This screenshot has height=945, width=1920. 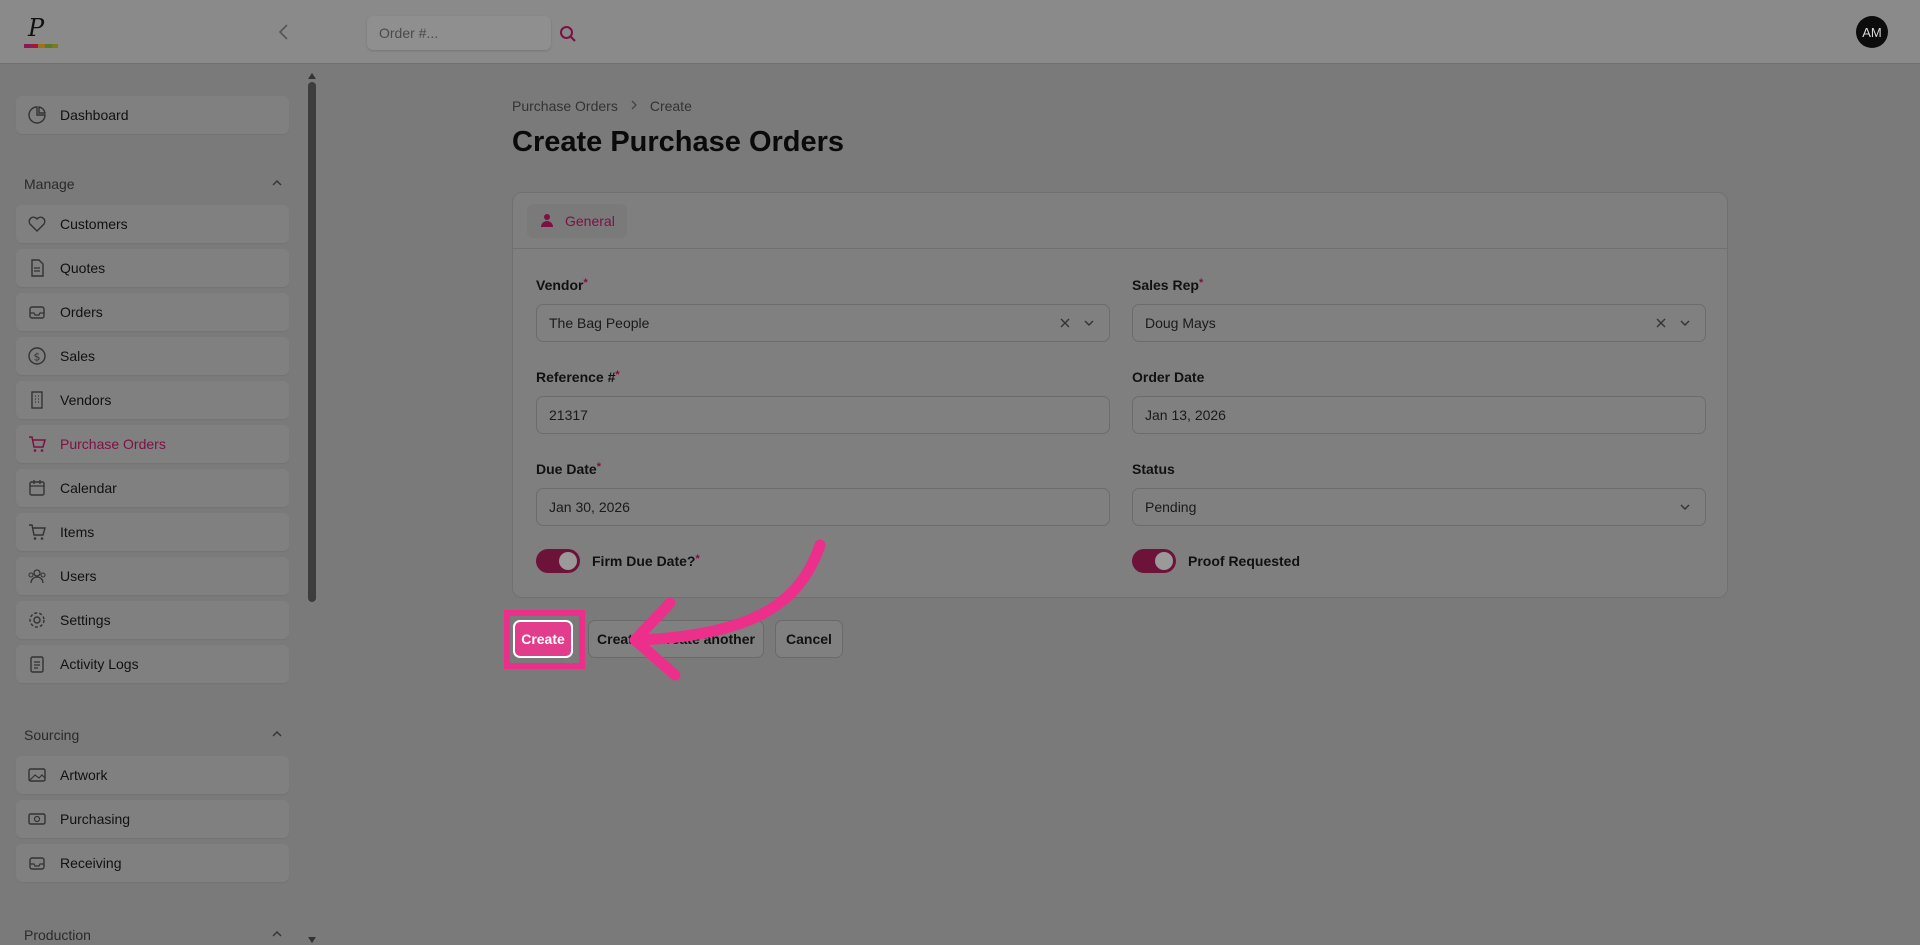 What do you see at coordinates (36, 28) in the screenshot?
I see `svg-text: P` at bounding box center [36, 28].